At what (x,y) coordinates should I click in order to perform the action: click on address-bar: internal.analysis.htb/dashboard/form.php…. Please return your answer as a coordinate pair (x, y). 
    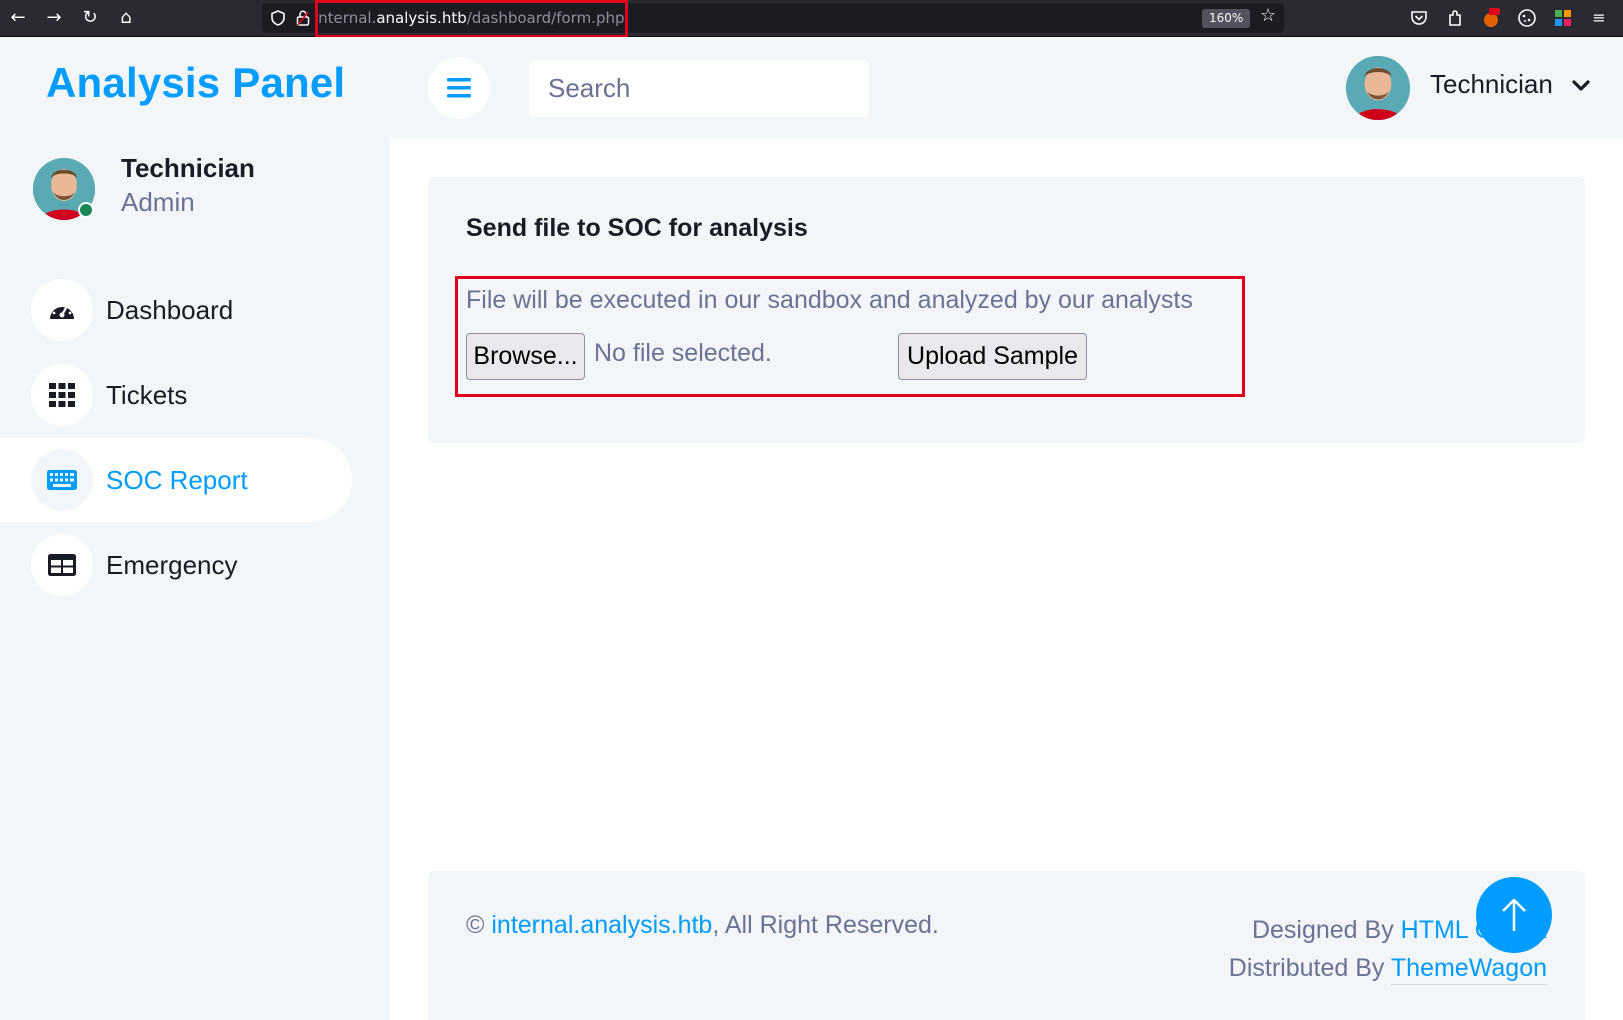
    Looking at the image, I should click on (773, 18).